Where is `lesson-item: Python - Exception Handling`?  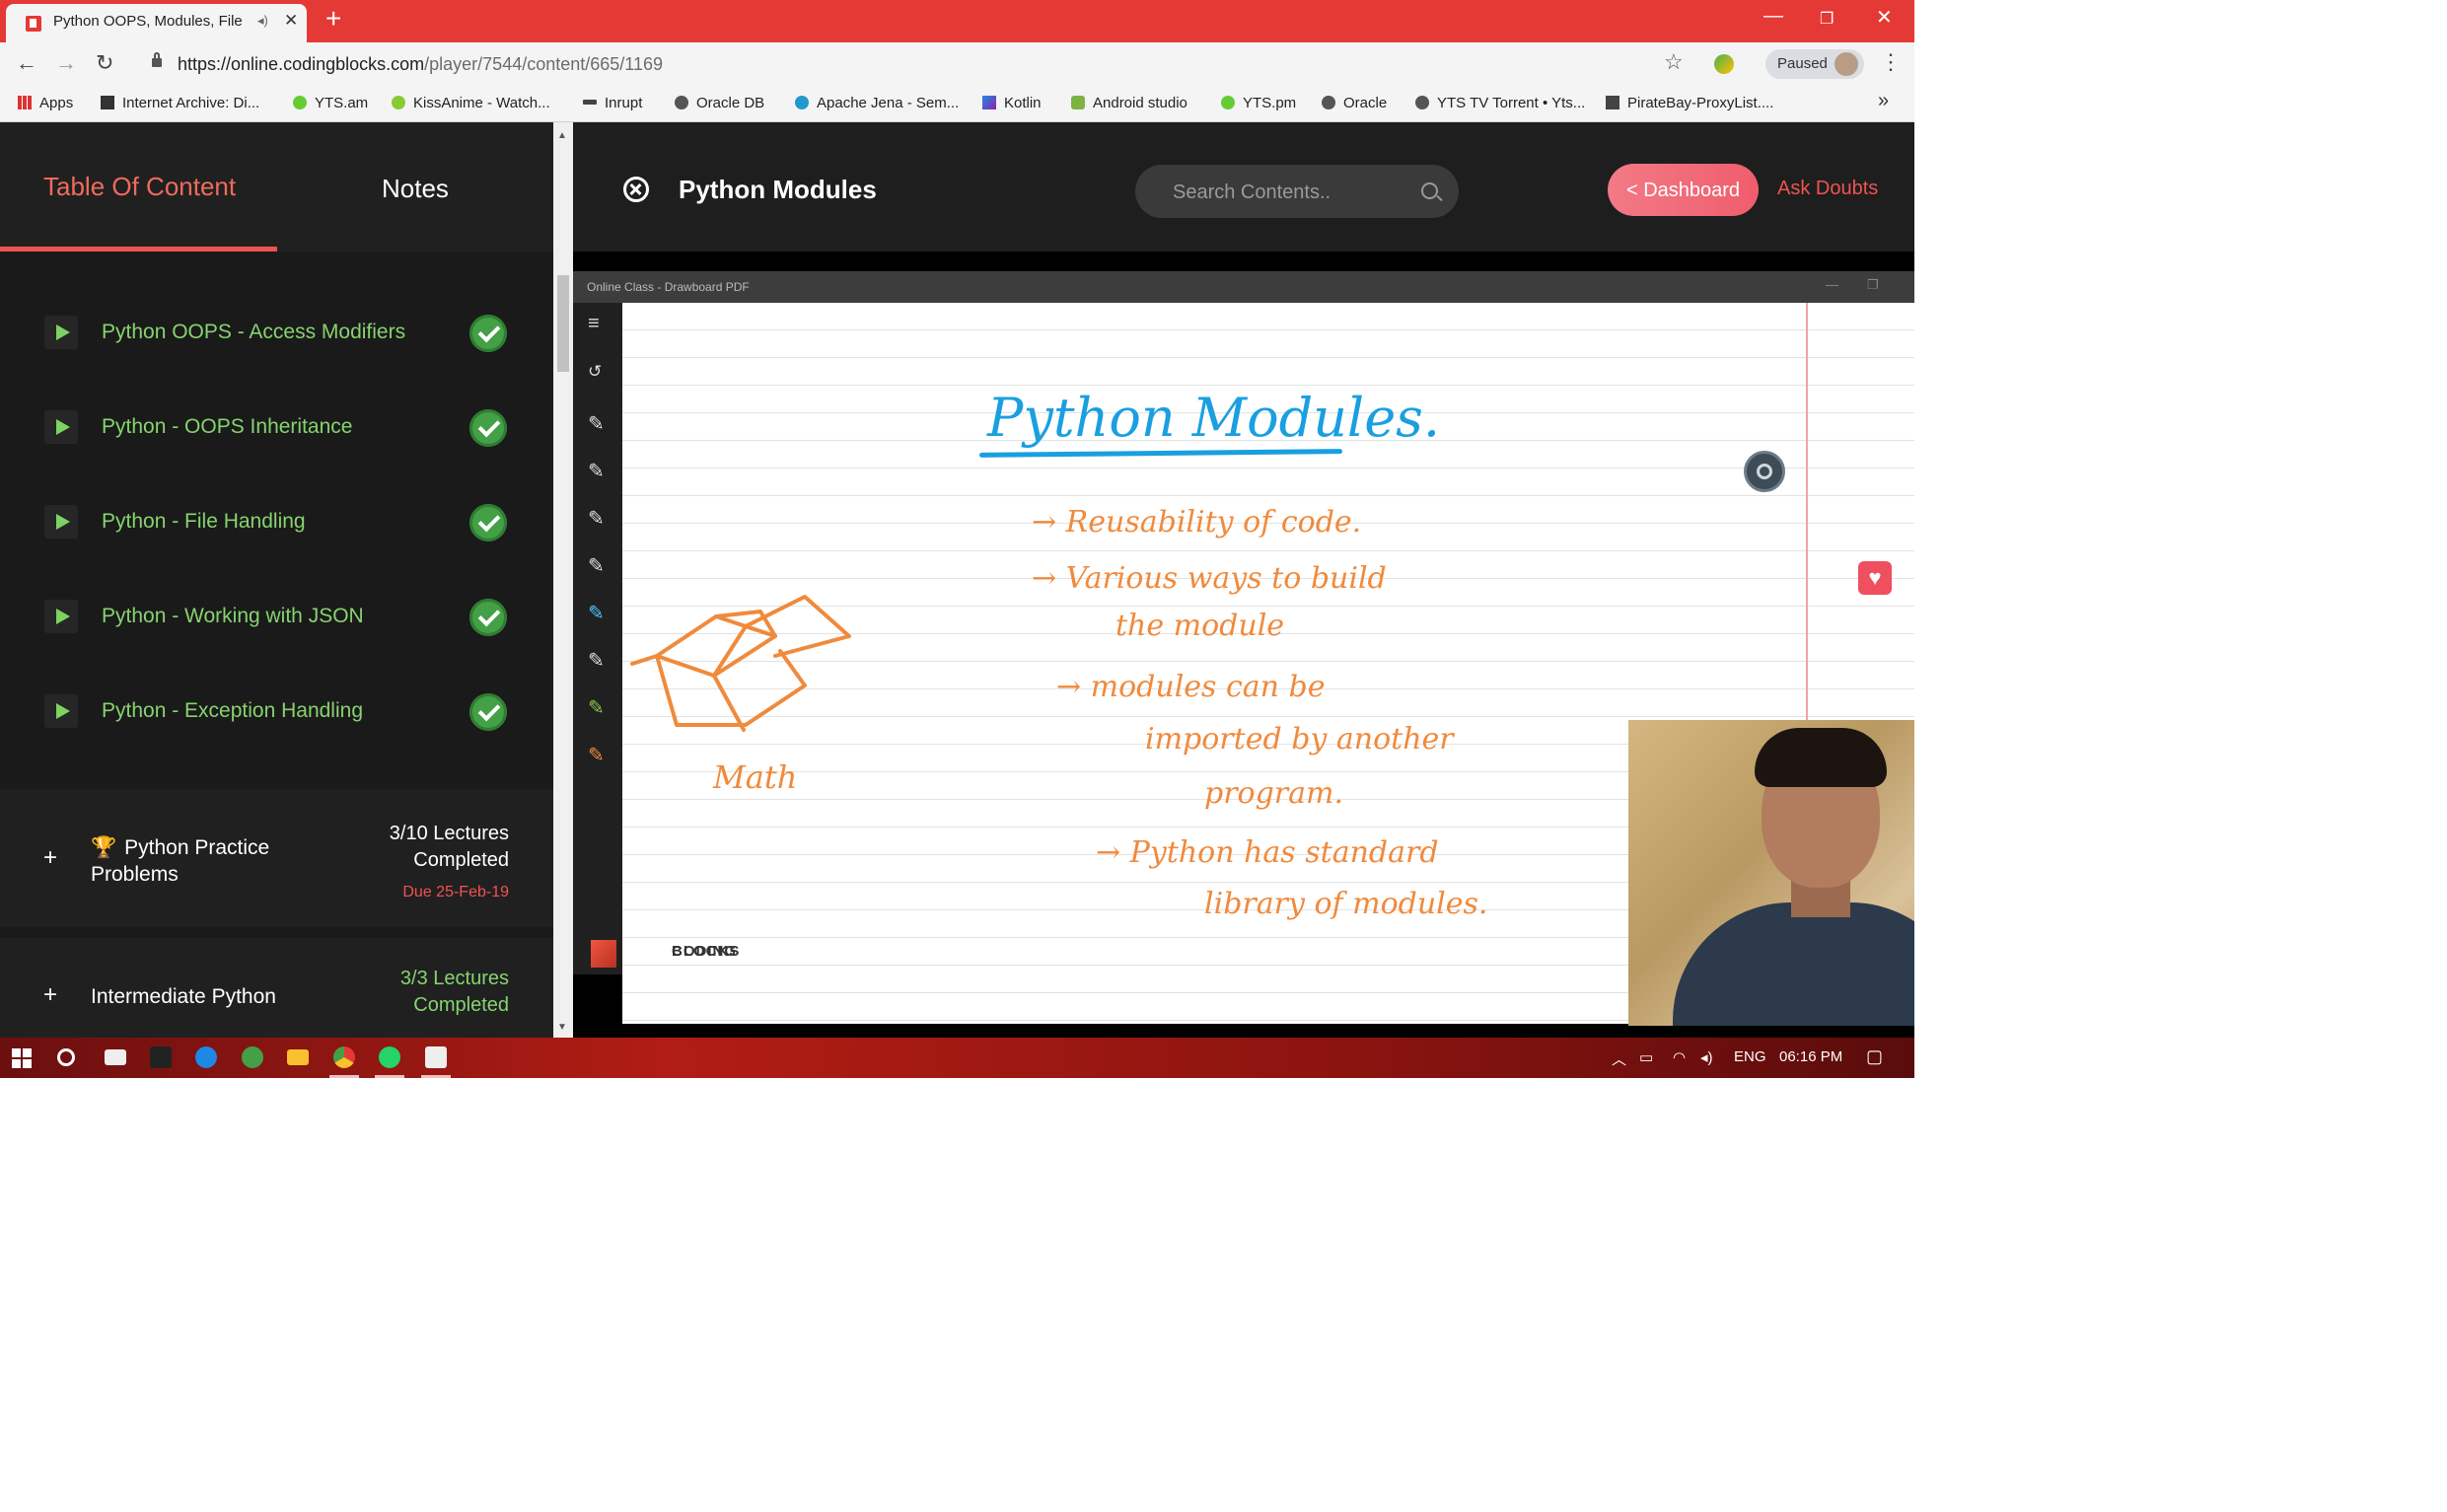
lesson-item: Python - Exception Handling is located at coordinates (276, 717).